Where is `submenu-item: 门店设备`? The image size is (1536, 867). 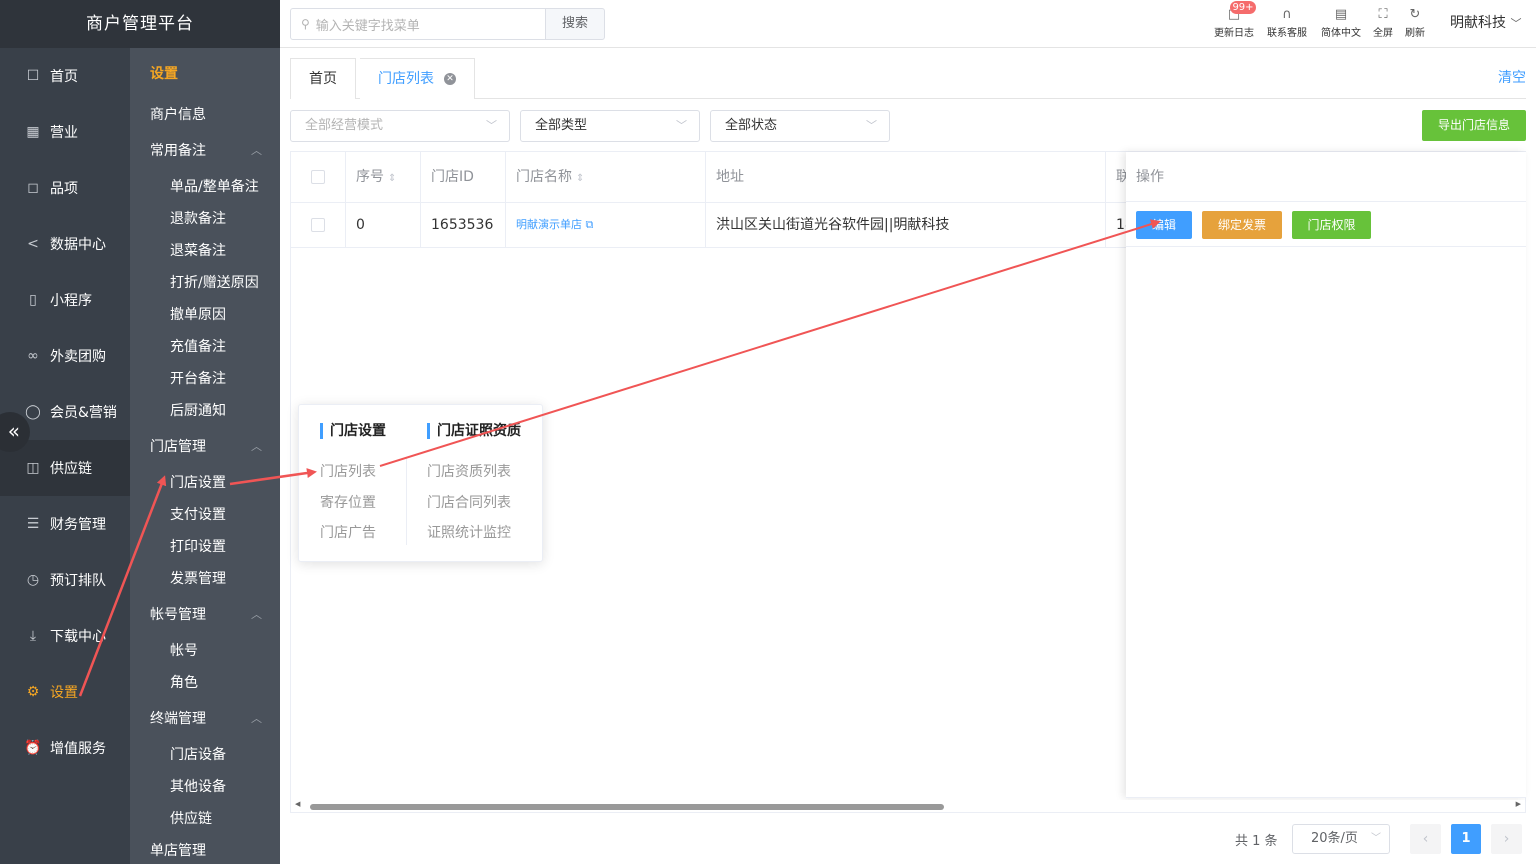
submenu-item: 门店设备 is located at coordinates (205, 755).